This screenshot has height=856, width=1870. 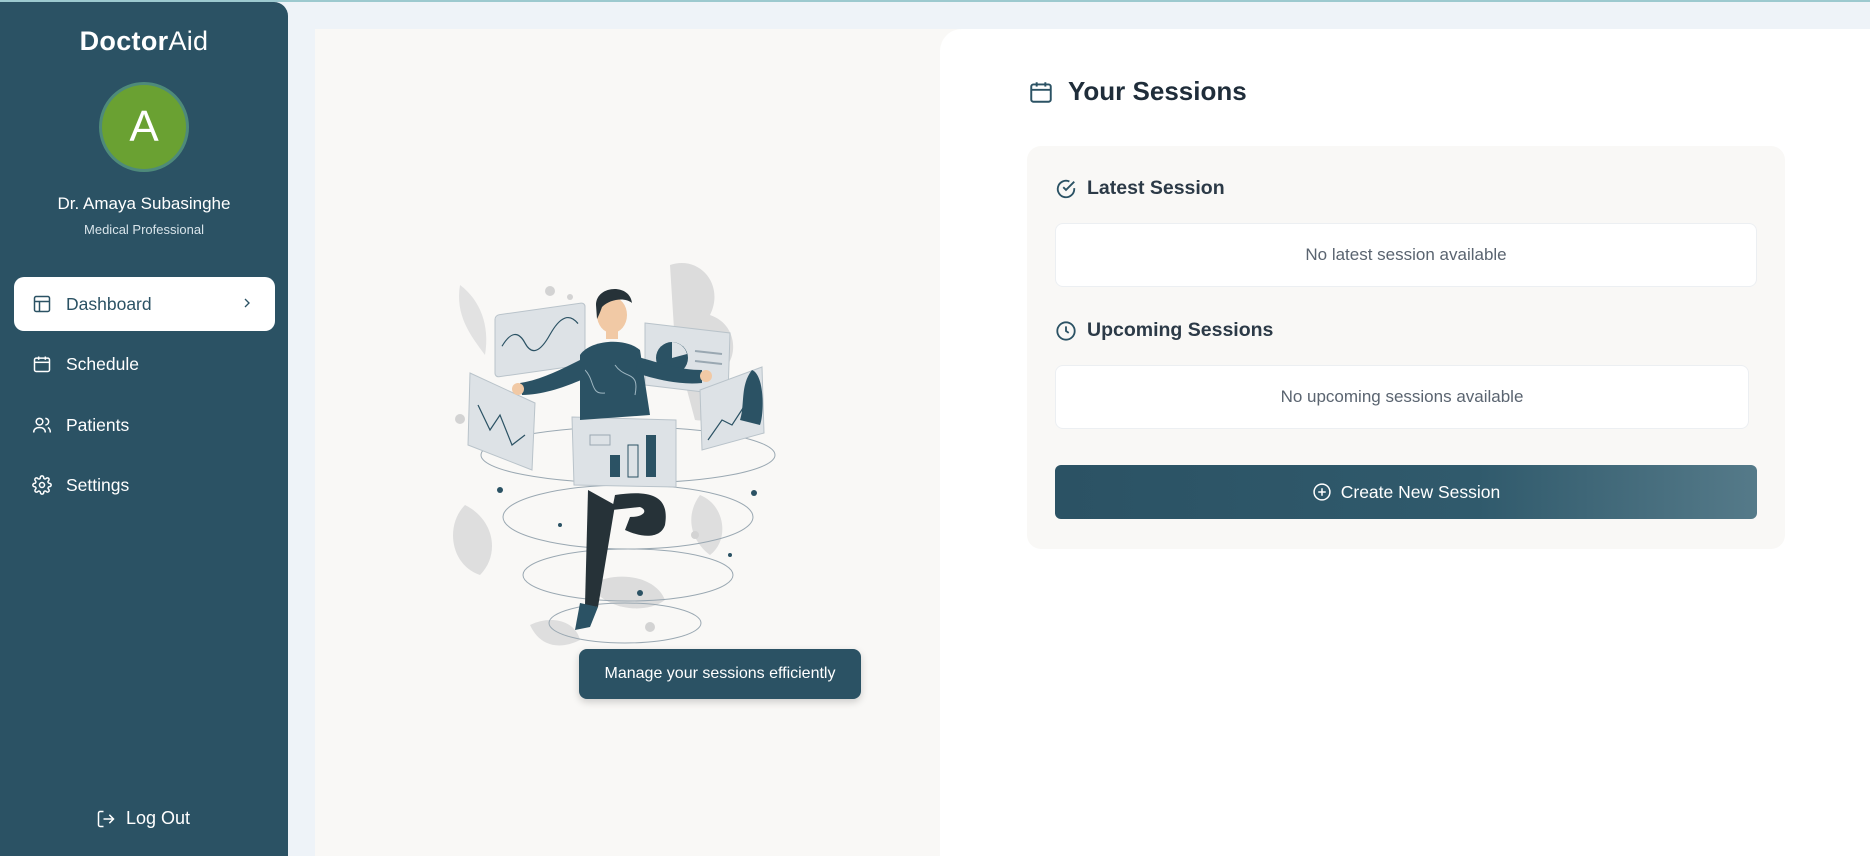 I want to click on page-title-text: Your Sessions, so click(x=1157, y=91).